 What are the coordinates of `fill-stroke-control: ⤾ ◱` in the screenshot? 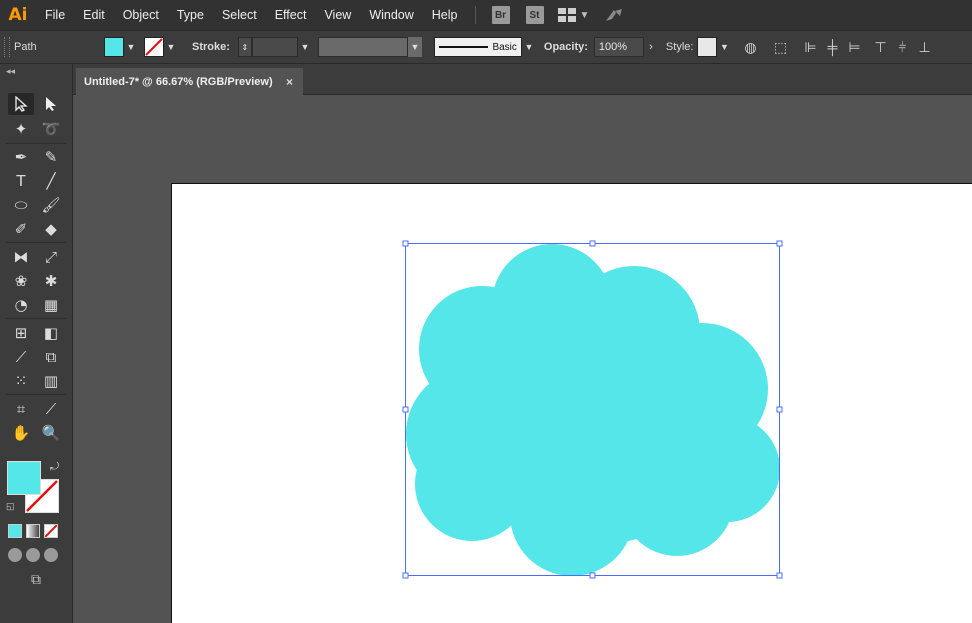 It's located at (36, 489).